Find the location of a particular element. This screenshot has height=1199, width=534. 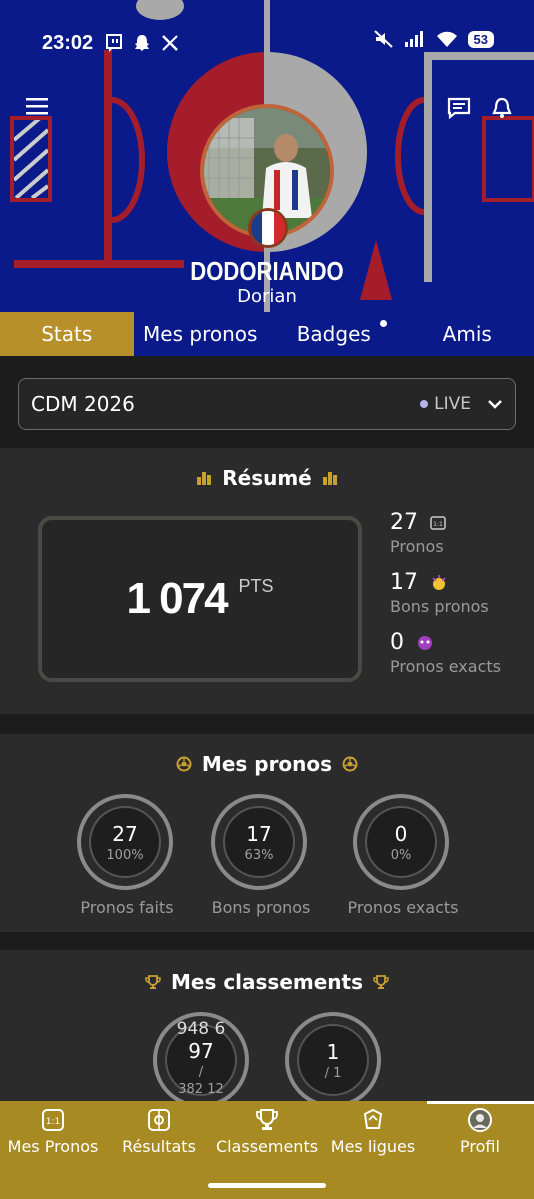

ranking-value: 97 is located at coordinates (201, 1051).